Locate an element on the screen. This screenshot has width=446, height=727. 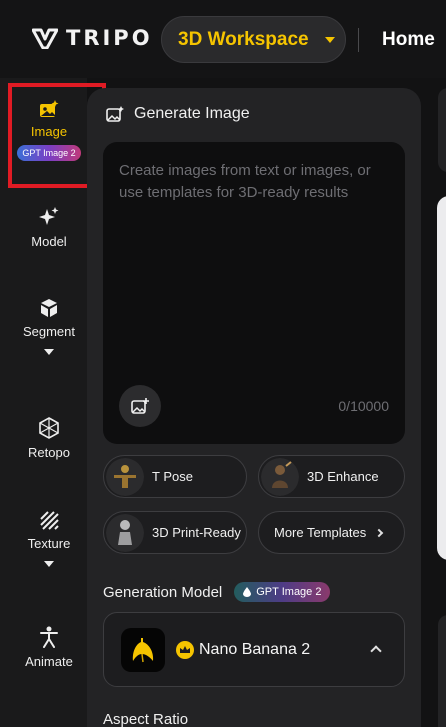
crown-glyph is located at coordinates (185, 649).